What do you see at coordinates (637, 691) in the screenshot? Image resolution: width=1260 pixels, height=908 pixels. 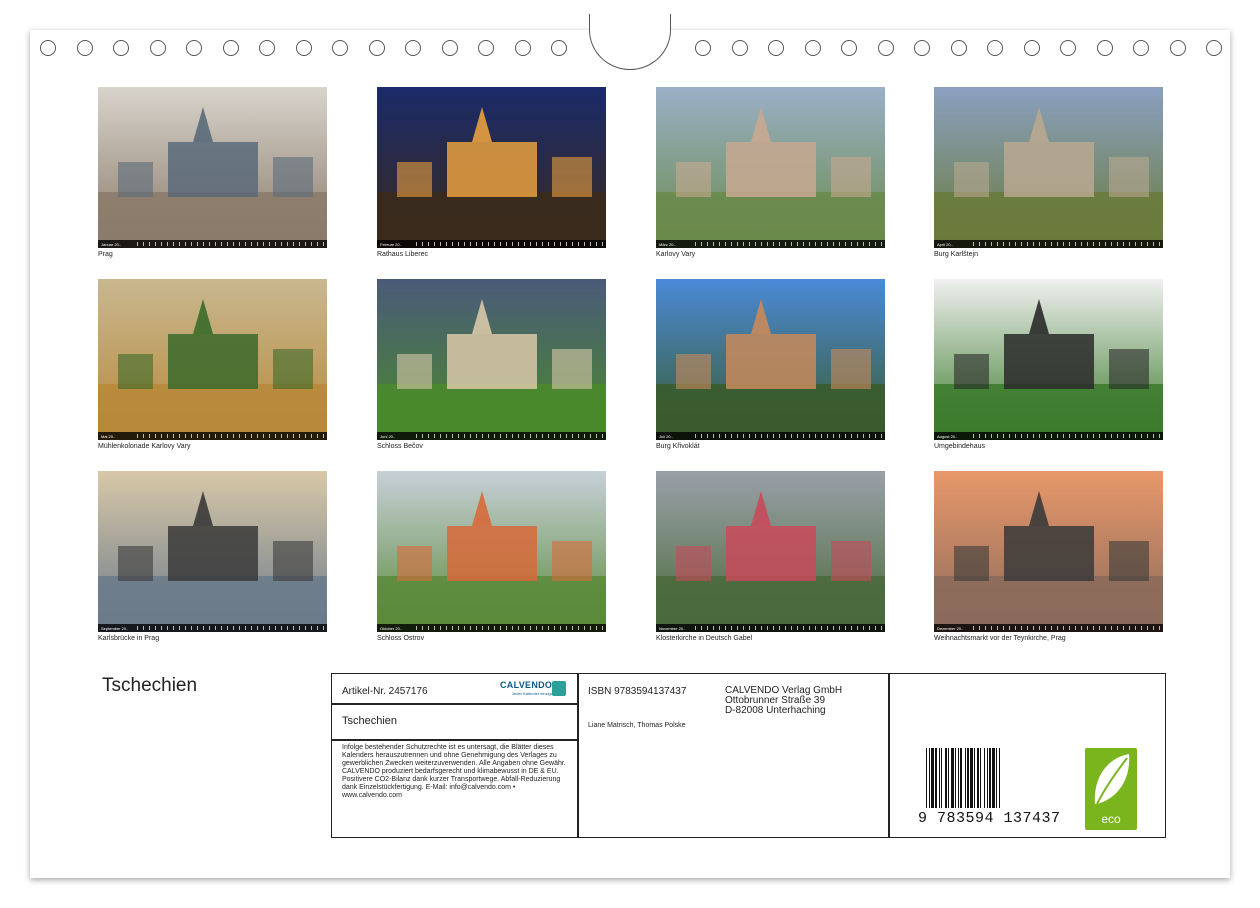 I see `isbn: ISBN 9783594137437` at bounding box center [637, 691].